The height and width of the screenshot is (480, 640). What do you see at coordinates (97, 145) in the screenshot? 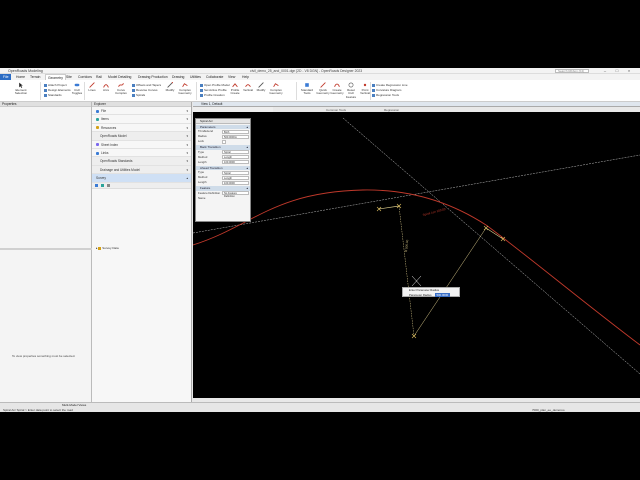
I see `sheet-index-icon` at bounding box center [97, 145].